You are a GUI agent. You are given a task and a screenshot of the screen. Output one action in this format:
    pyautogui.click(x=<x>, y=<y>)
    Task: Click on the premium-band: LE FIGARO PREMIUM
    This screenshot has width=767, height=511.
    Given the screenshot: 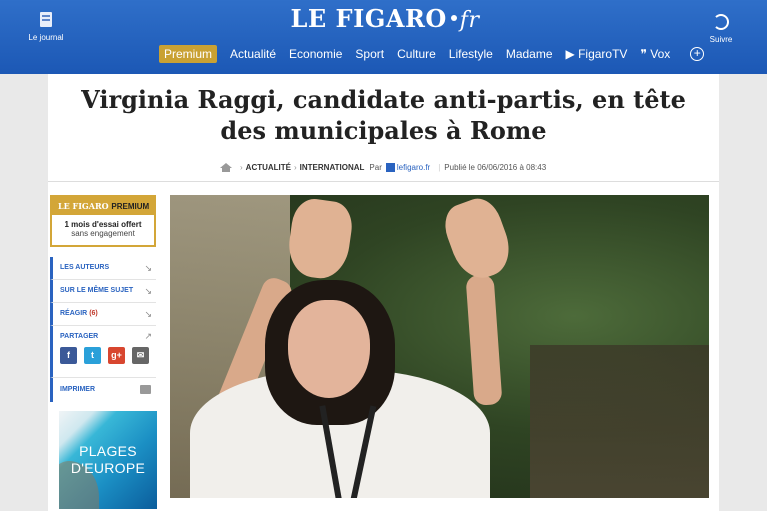 What is the action you would take?
    pyautogui.click(x=103, y=206)
    